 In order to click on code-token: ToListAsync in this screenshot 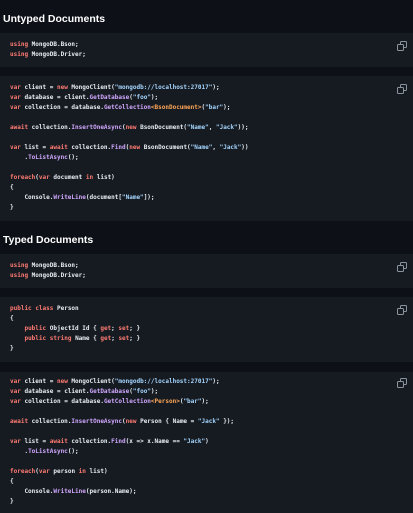, I will do `click(48, 451)`.